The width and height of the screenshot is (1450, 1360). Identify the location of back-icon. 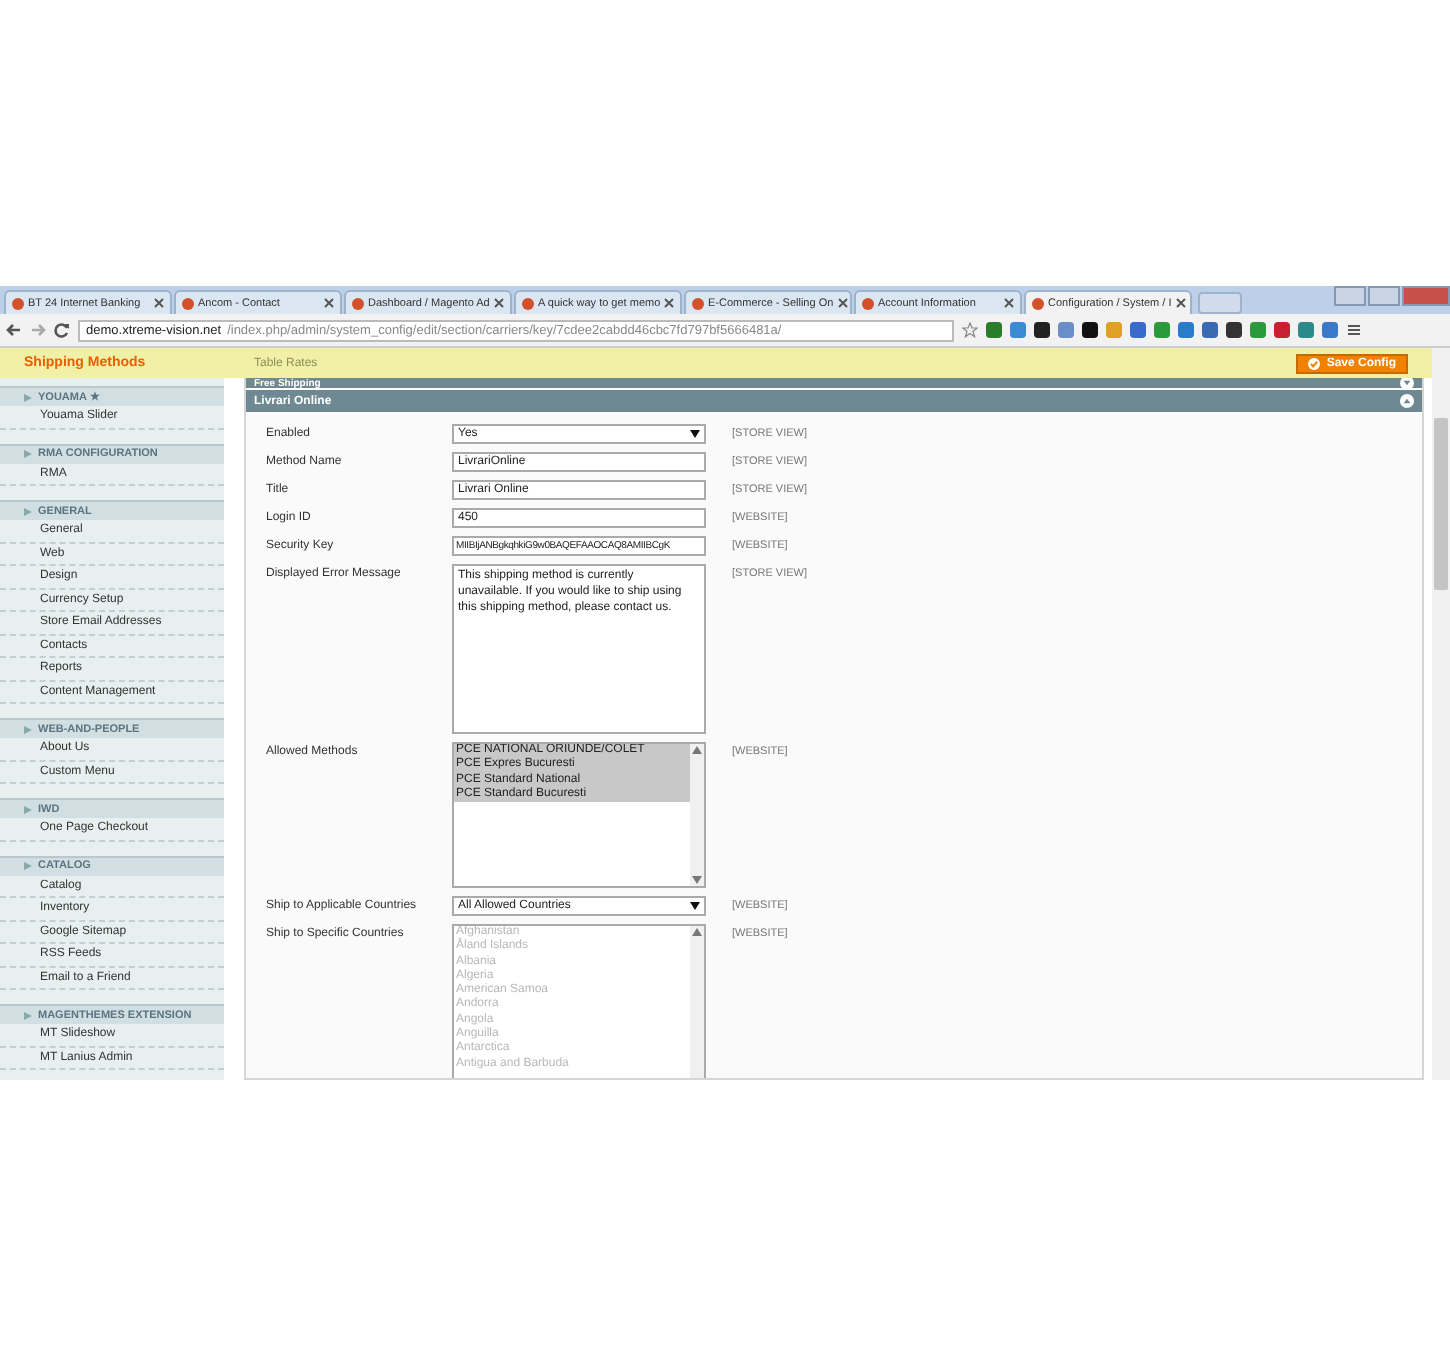
(14, 330).